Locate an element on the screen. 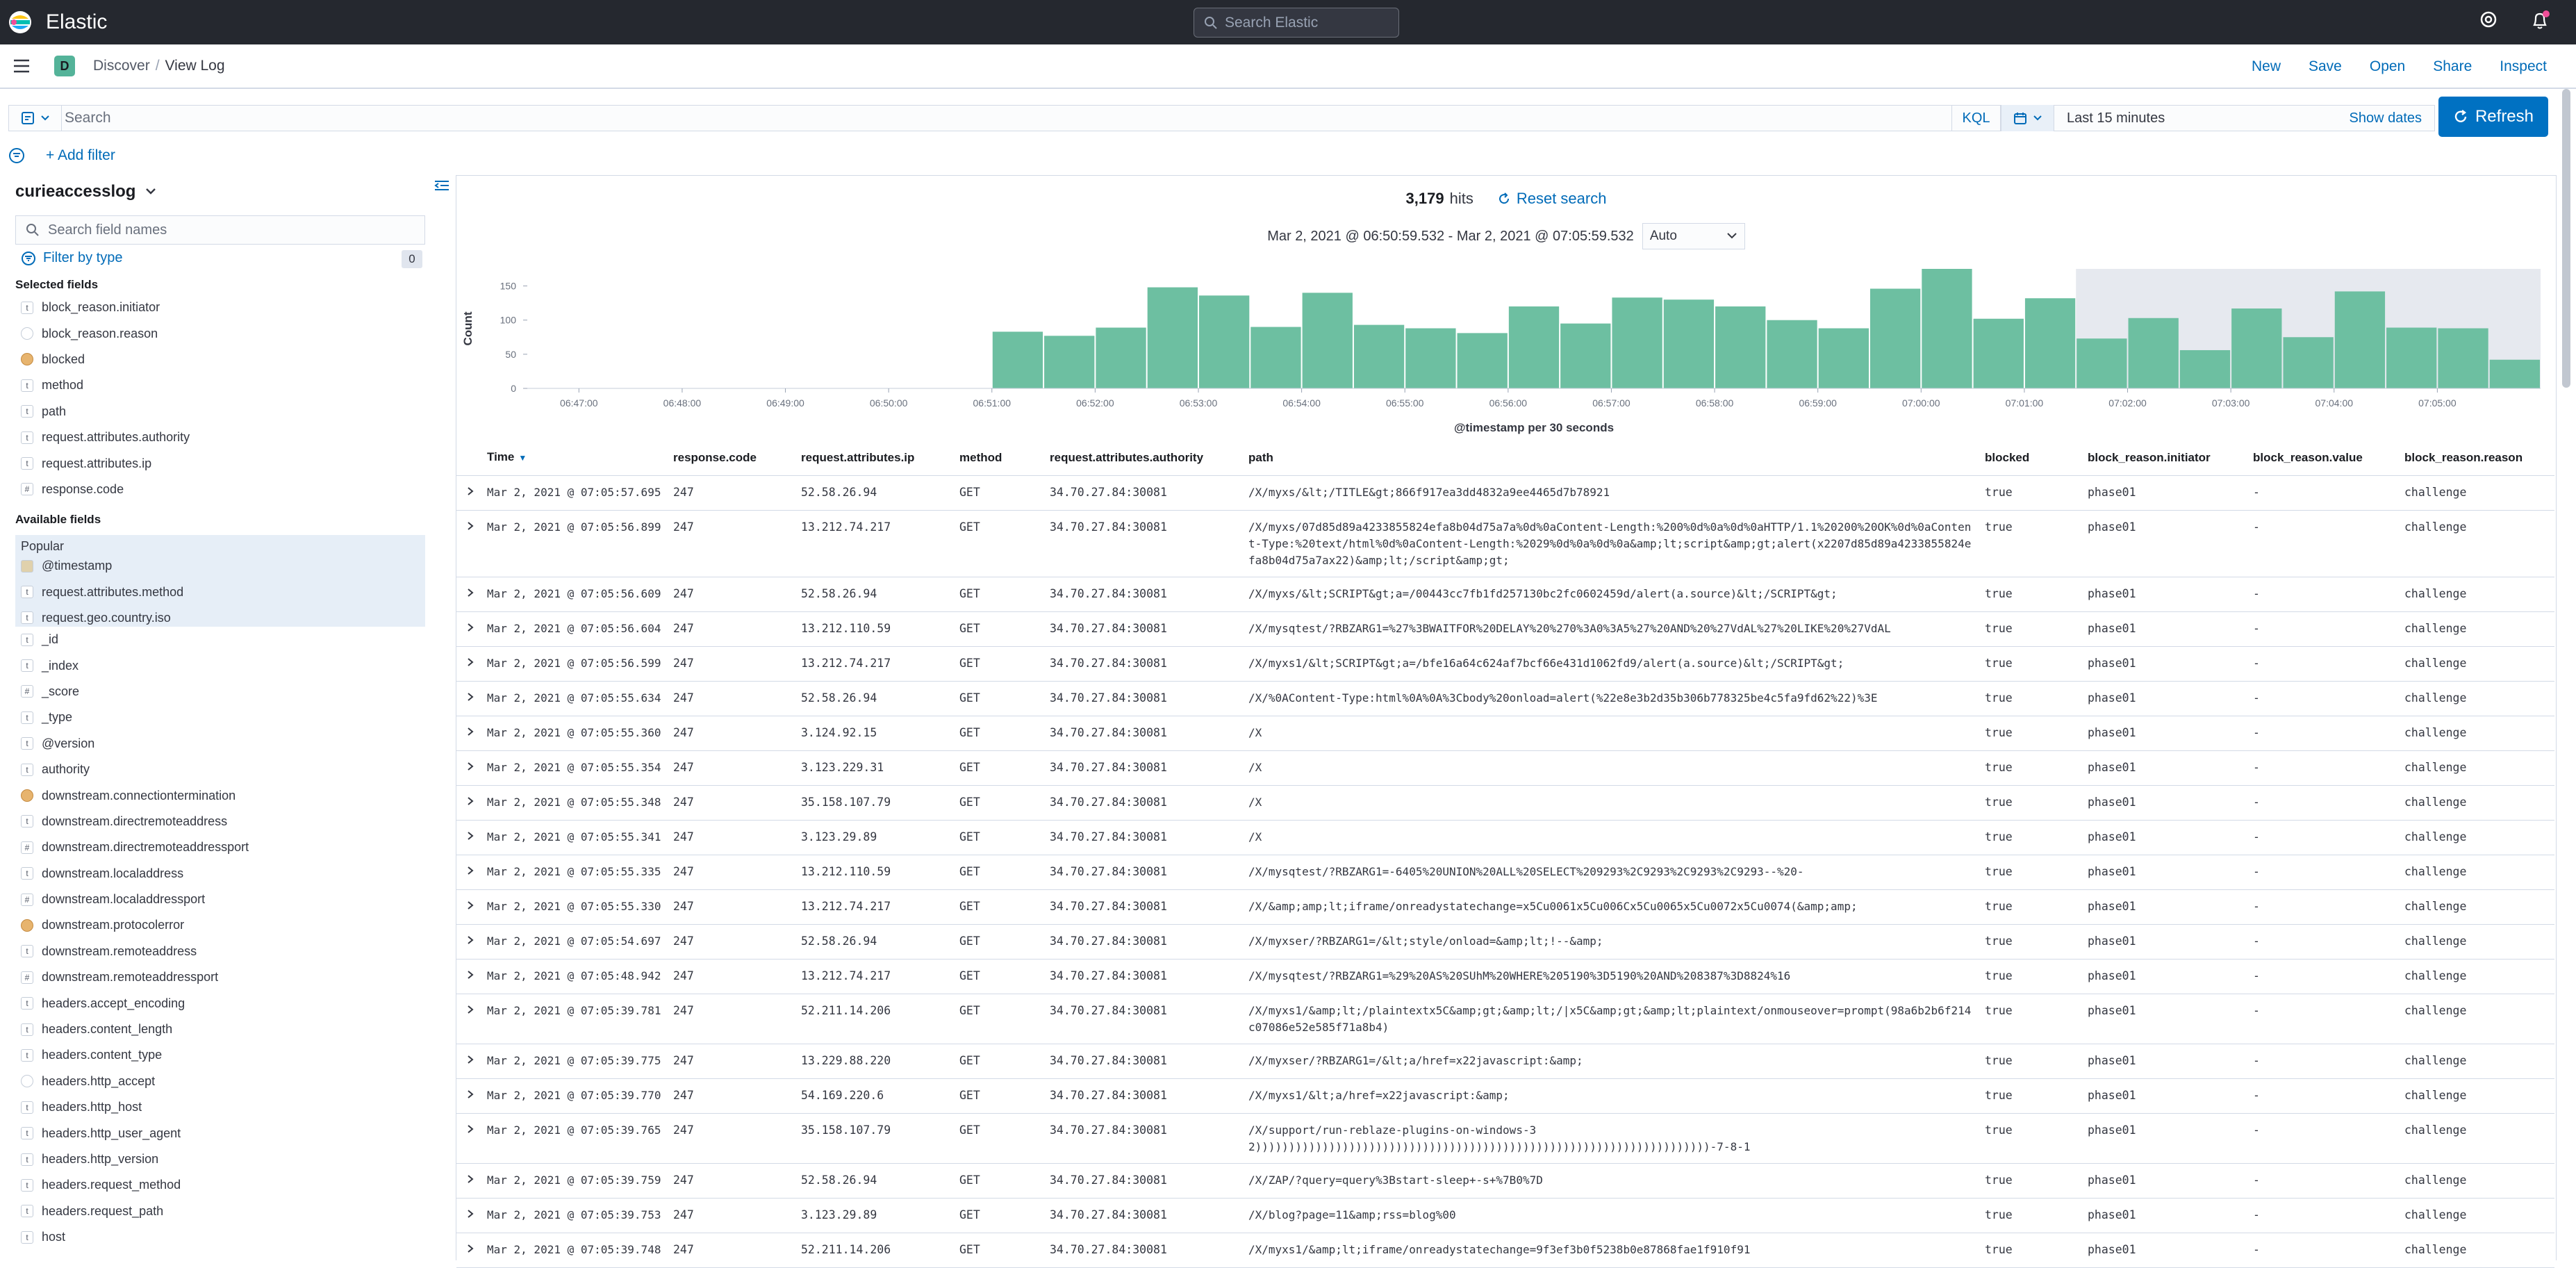  field-item: t request.attributes.method is located at coordinates (220, 591).